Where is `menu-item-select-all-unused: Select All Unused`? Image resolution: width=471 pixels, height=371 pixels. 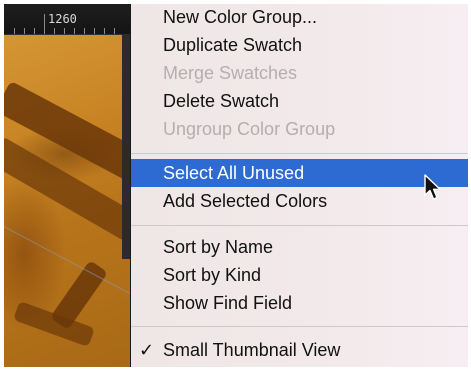
menu-item-select-all-unused: Select All Unused is located at coordinates (299, 173).